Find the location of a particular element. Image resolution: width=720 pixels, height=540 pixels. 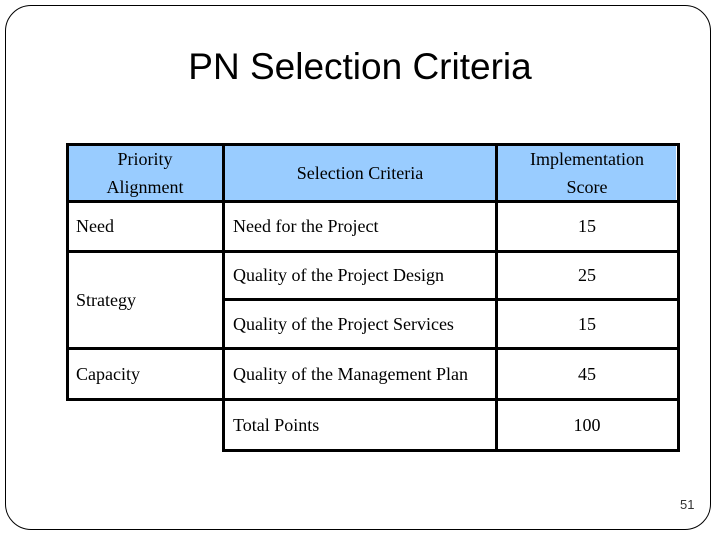

header-implementation-score: Implementation Score is located at coordinates (587, 173).